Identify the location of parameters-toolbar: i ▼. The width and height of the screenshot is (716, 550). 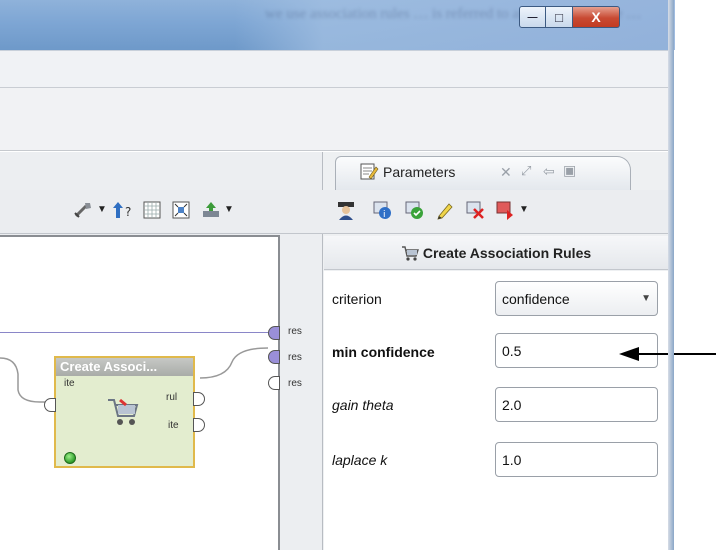
(495, 212).